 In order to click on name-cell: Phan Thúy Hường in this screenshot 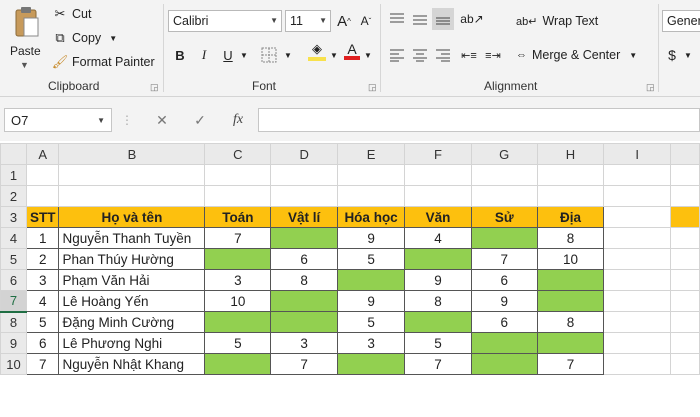, I will do `click(132, 259)`.